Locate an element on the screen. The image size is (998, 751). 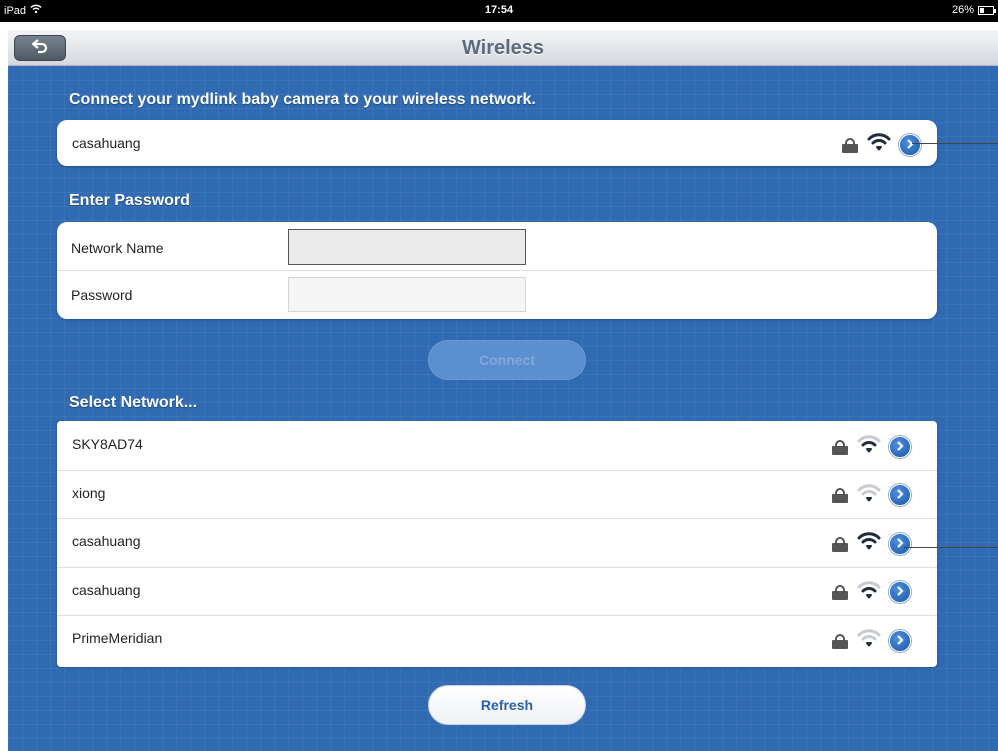
clock: 17:54 is located at coordinates (499, 10).